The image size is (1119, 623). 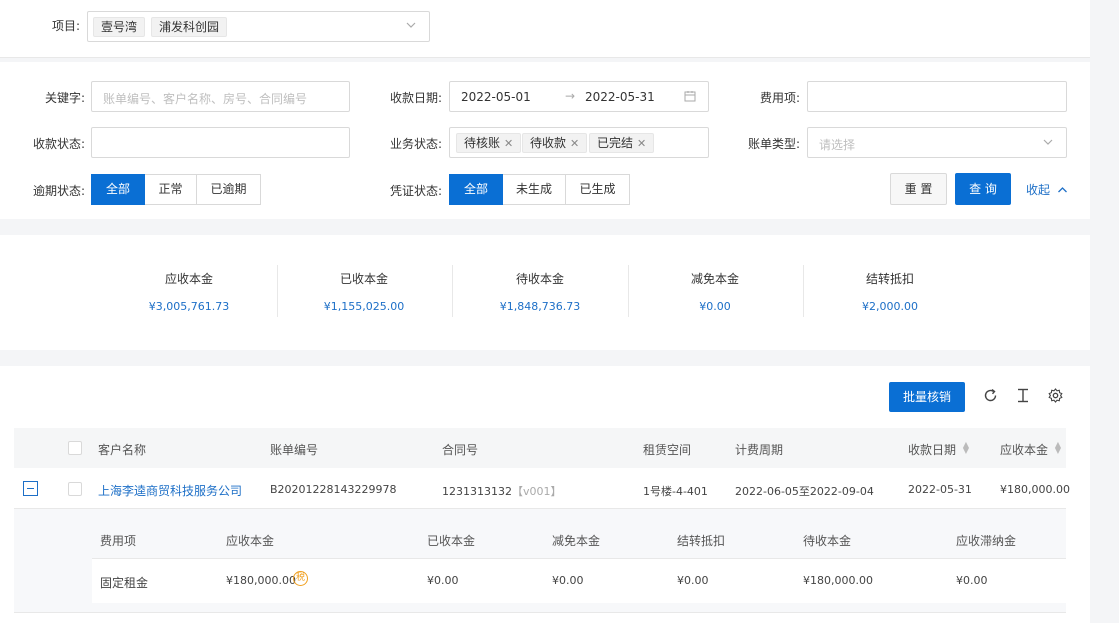 I want to click on sub-table-header: 费用项 应收本金 已收本金 减免本金 结转抵扣 待收本金 应收滞纳金, so click(x=579, y=538).